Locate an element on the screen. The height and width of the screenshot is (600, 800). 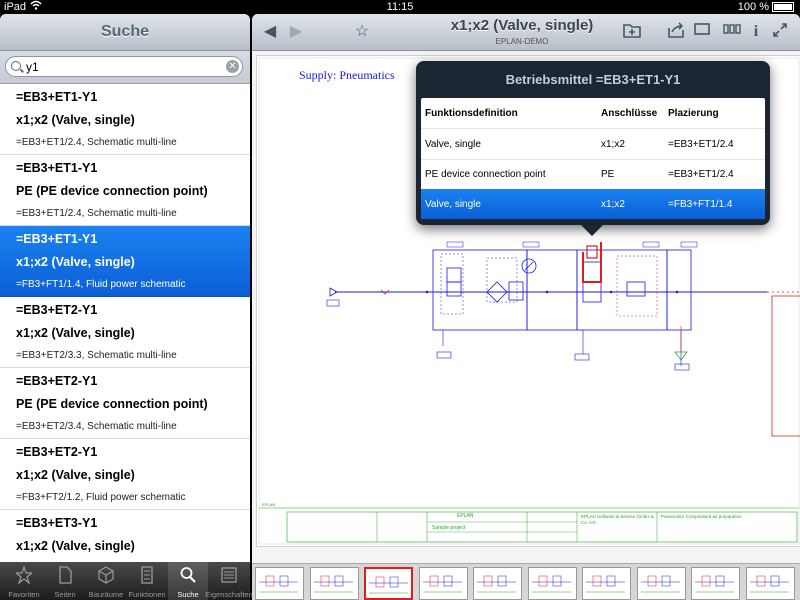
tab-search: Suche is located at coordinates (188, 581).